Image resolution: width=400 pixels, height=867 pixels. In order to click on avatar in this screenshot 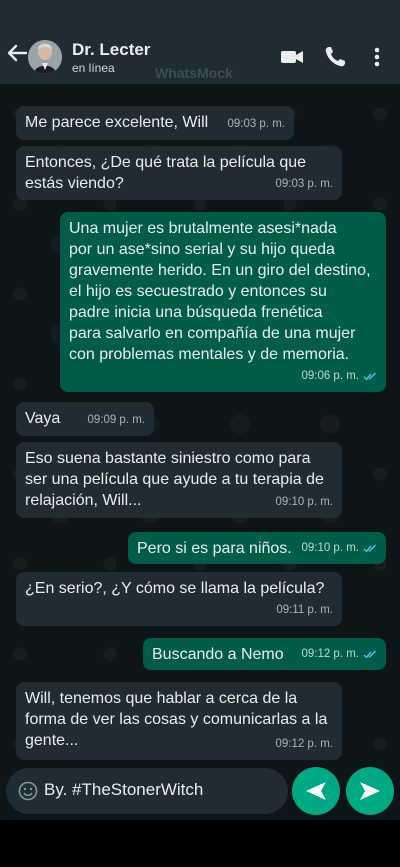, I will do `click(45, 57)`.